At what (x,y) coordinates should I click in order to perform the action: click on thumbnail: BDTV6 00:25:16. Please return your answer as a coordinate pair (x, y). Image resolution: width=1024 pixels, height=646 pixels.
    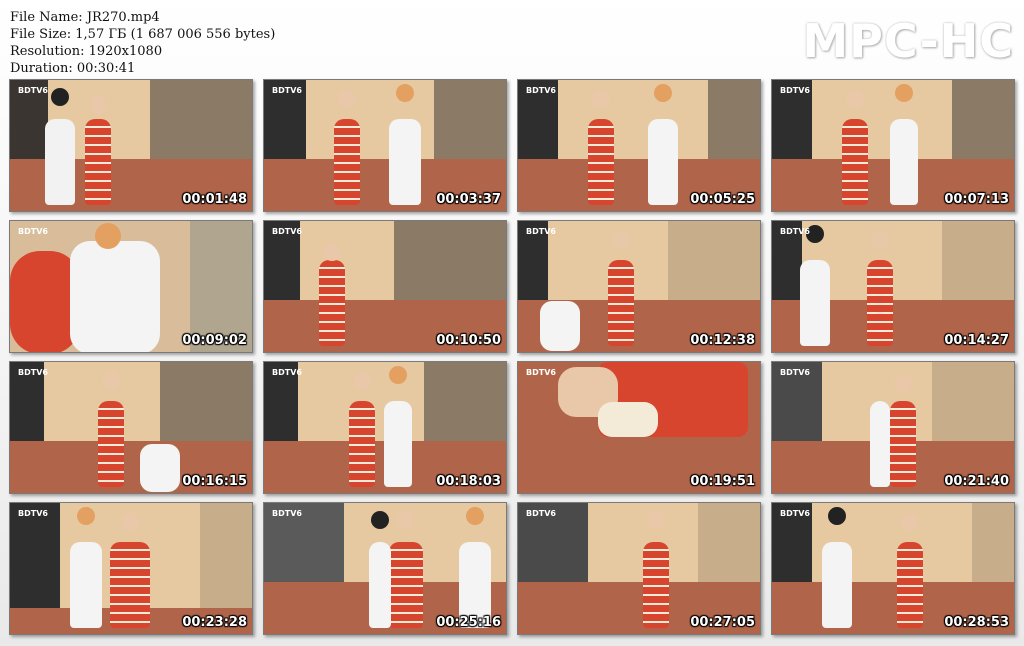
    Looking at the image, I should click on (385, 568).